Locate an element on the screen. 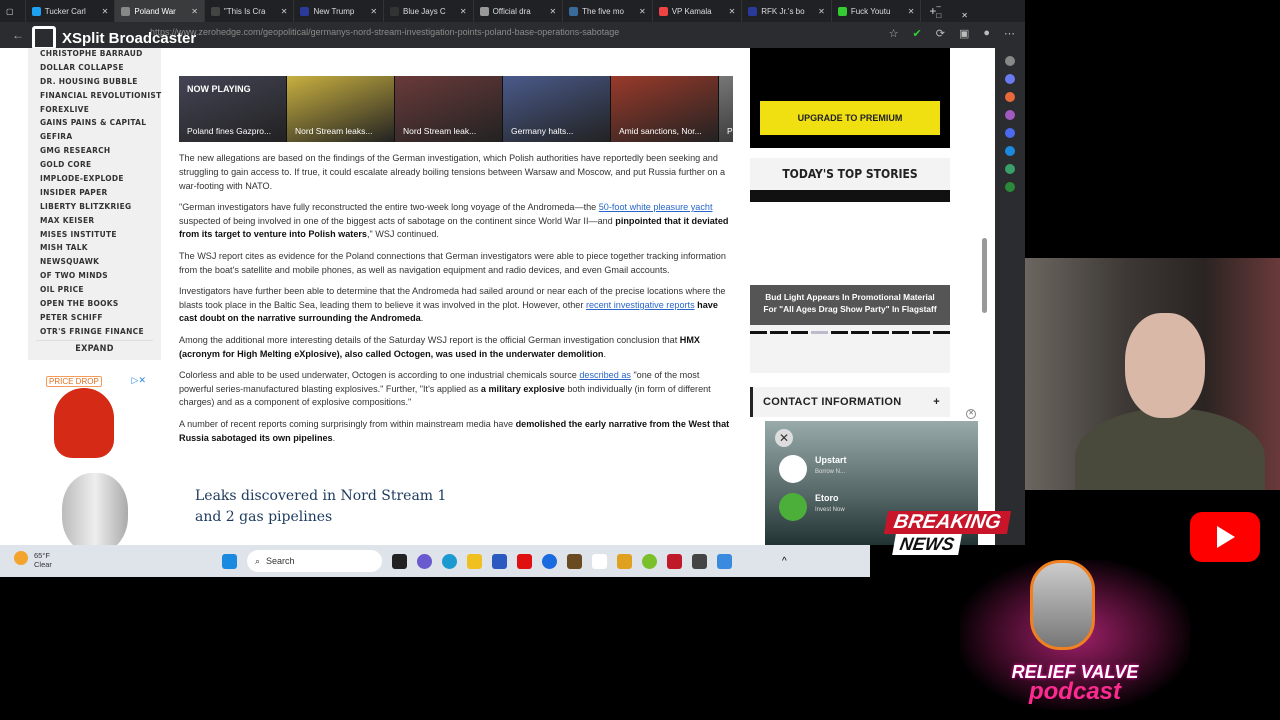 The image size is (1280, 720). popup-item: Etoro Invest Now is located at coordinates (830, 503).